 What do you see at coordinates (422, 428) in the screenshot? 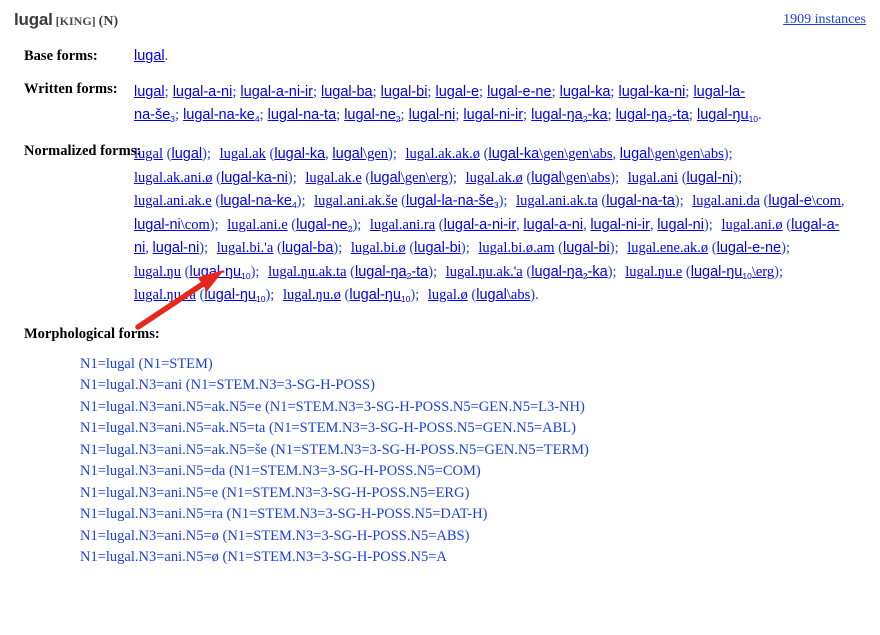
I see `morphological-analysis: (N1=STEM.N3=3-SG-H-POSS.N5=GEN.N5=ABL)` at bounding box center [422, 428].